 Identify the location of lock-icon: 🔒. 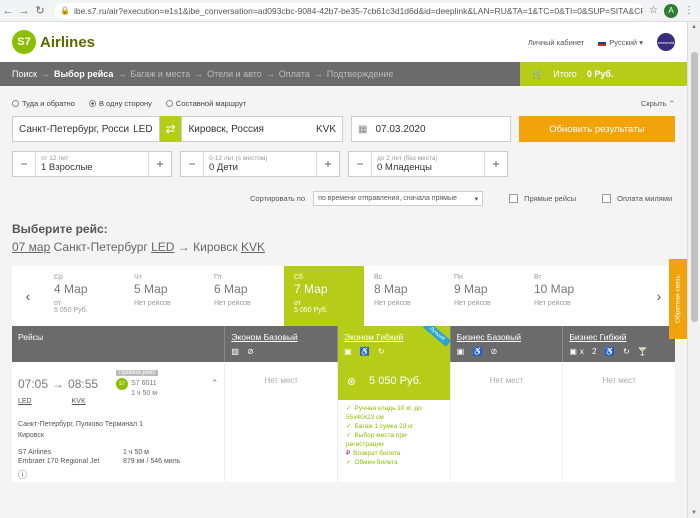
(65, 10).